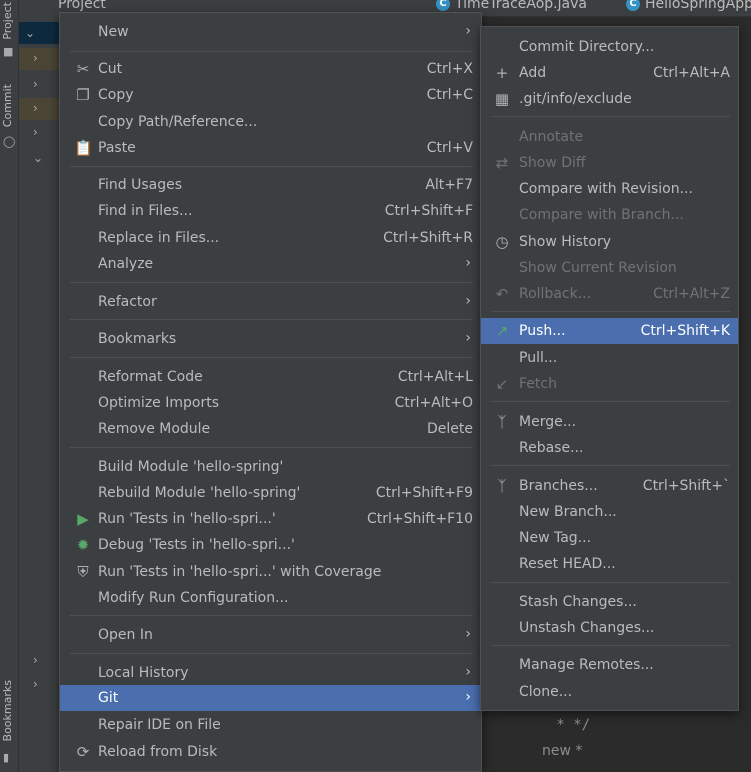 The image size is (751, 772). I want to click on menu-item-shortcut: Ctrl+Alt+Z, so click(691, 294).